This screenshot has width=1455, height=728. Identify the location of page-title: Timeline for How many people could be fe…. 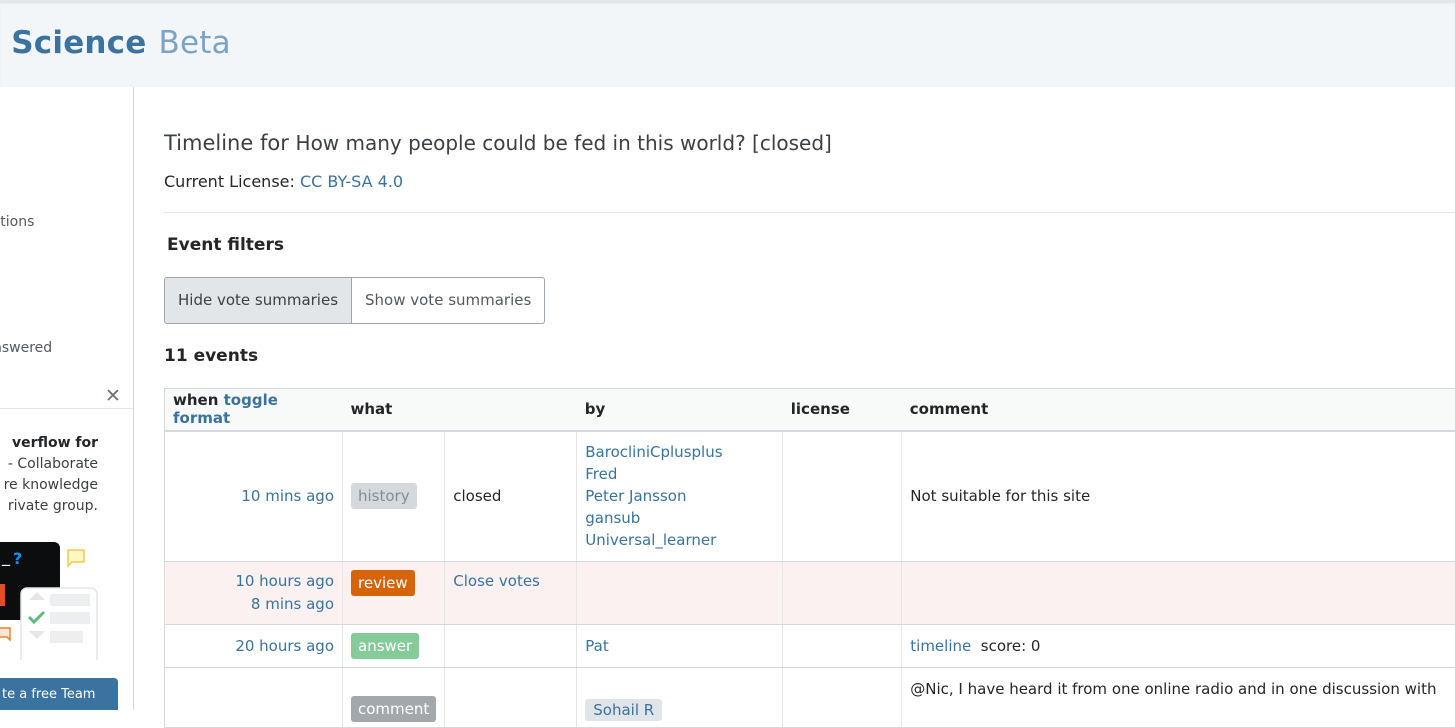
(498, 143).